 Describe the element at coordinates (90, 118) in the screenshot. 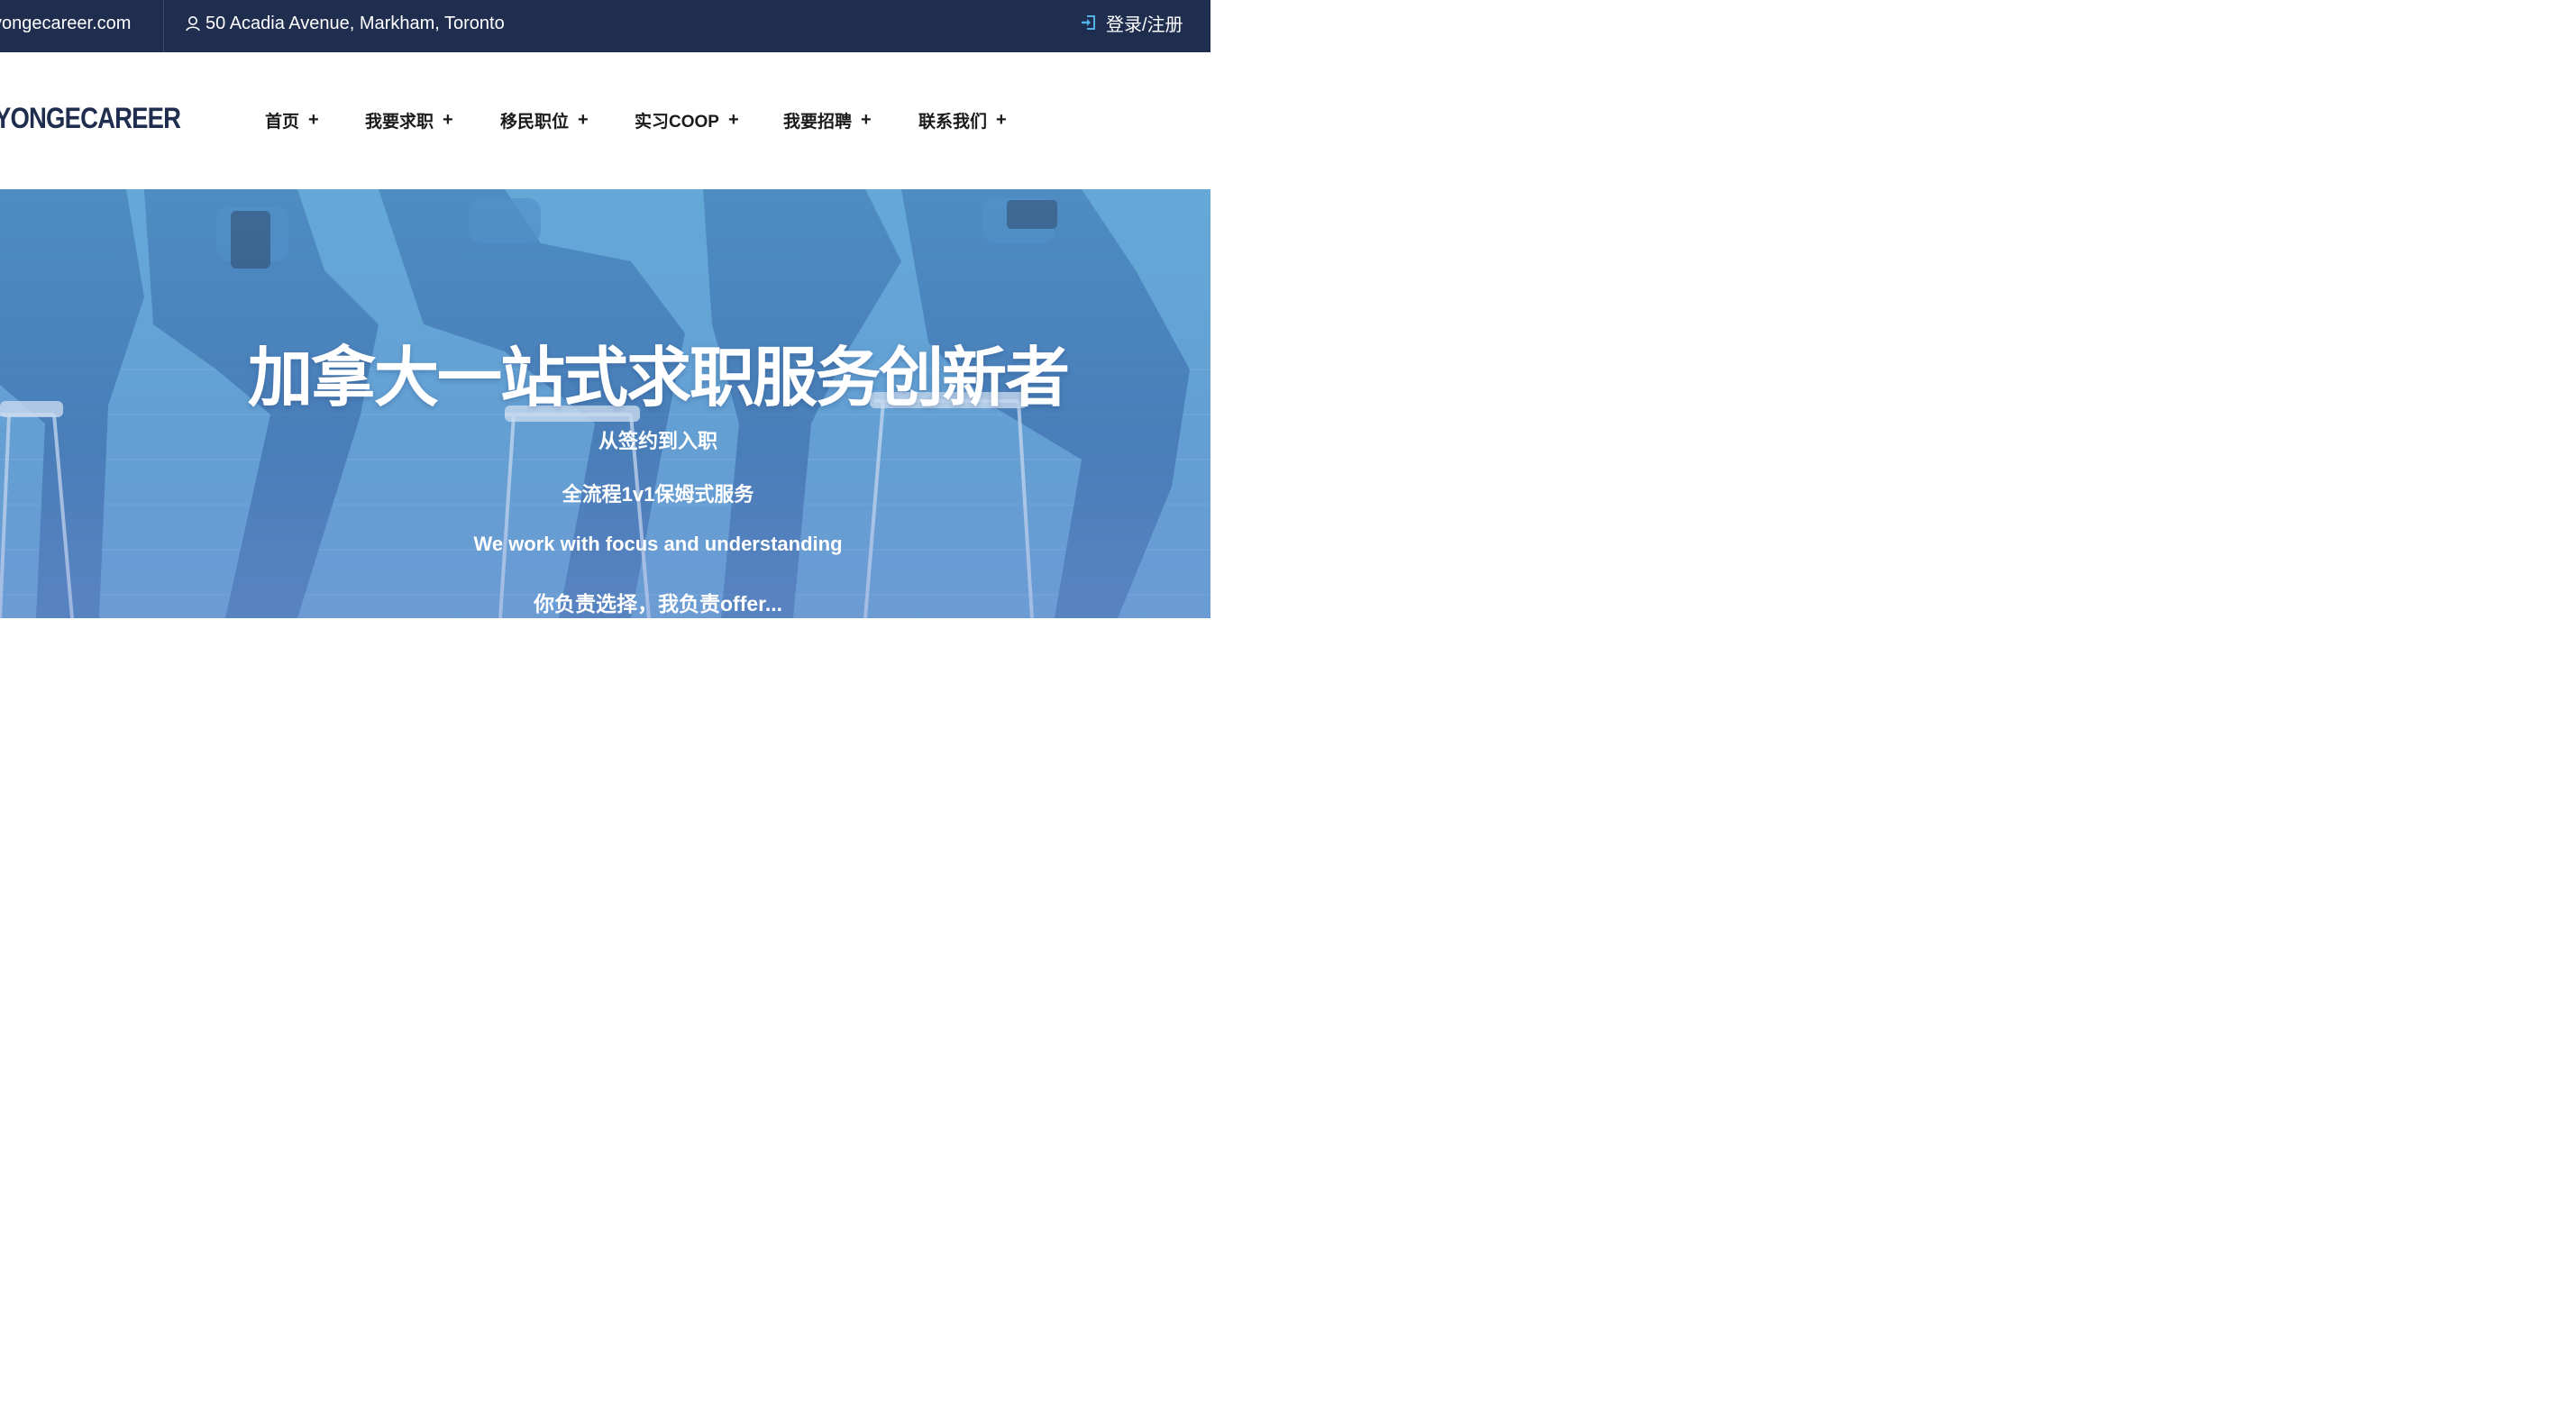

I see `site-logo: YONGECAREER` at that location.